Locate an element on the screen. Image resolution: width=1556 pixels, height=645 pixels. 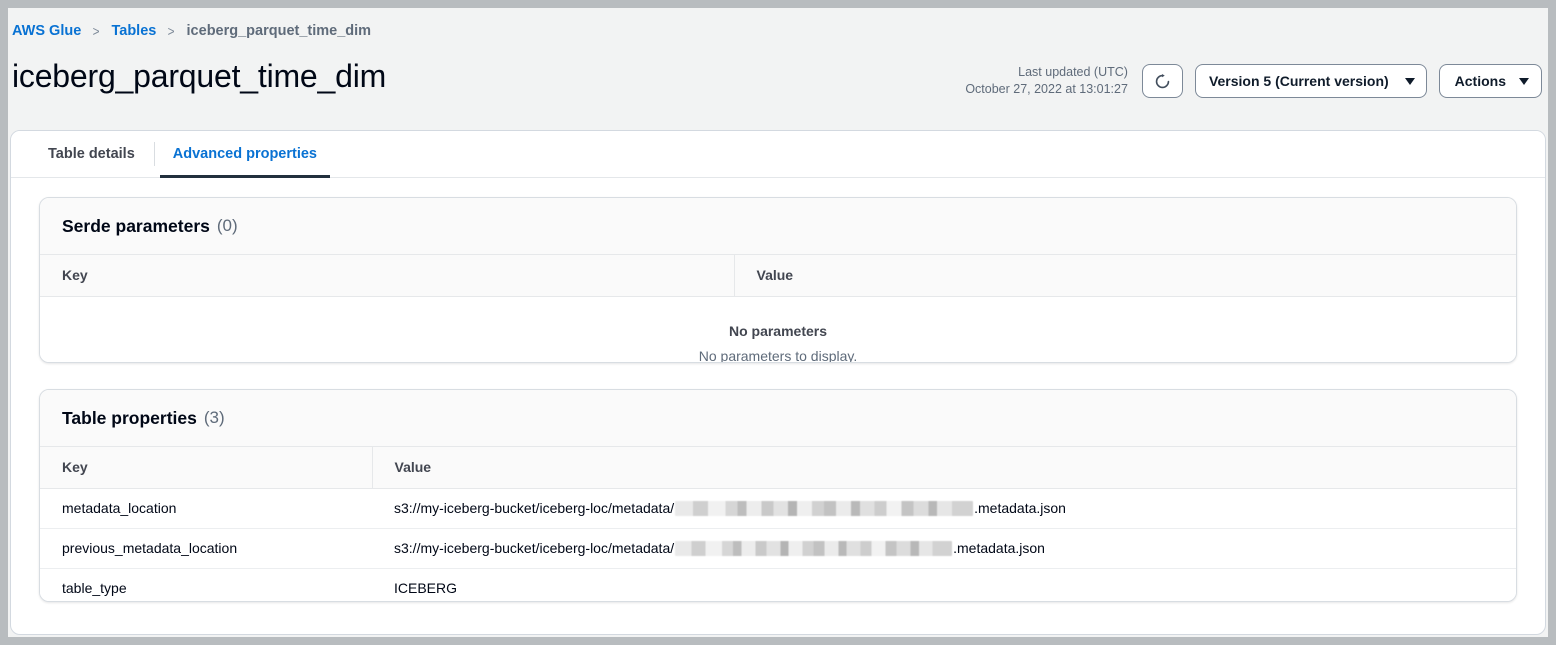
actions-button: Actions is located at coordinates (1490, 81).